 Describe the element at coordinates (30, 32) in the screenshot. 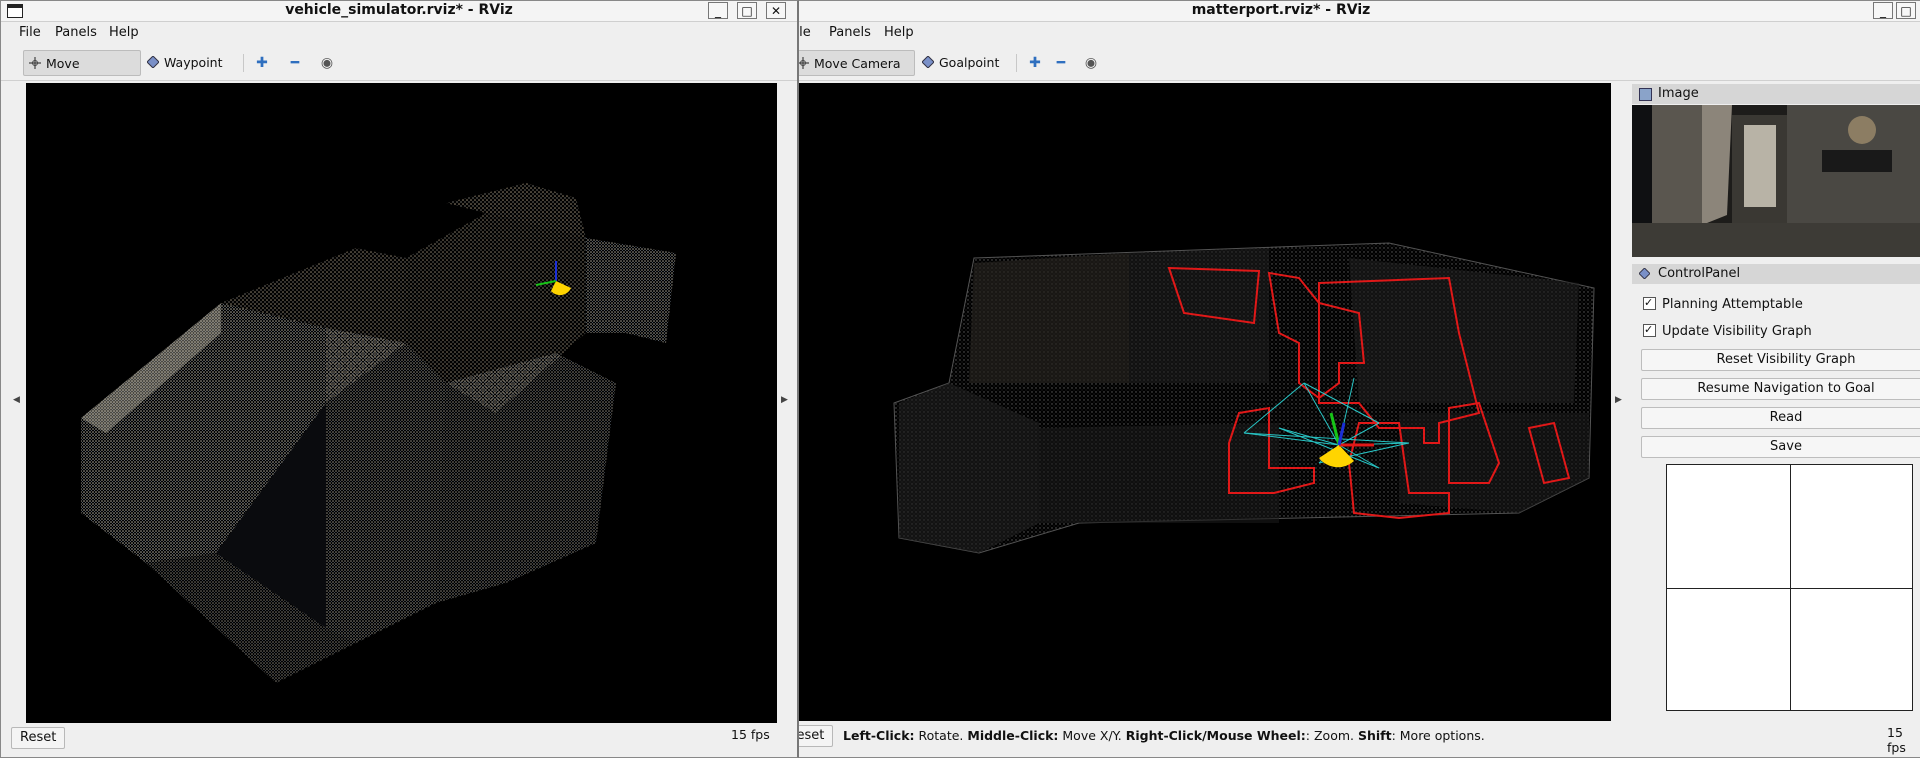

I see `menu-file: File` at that location.